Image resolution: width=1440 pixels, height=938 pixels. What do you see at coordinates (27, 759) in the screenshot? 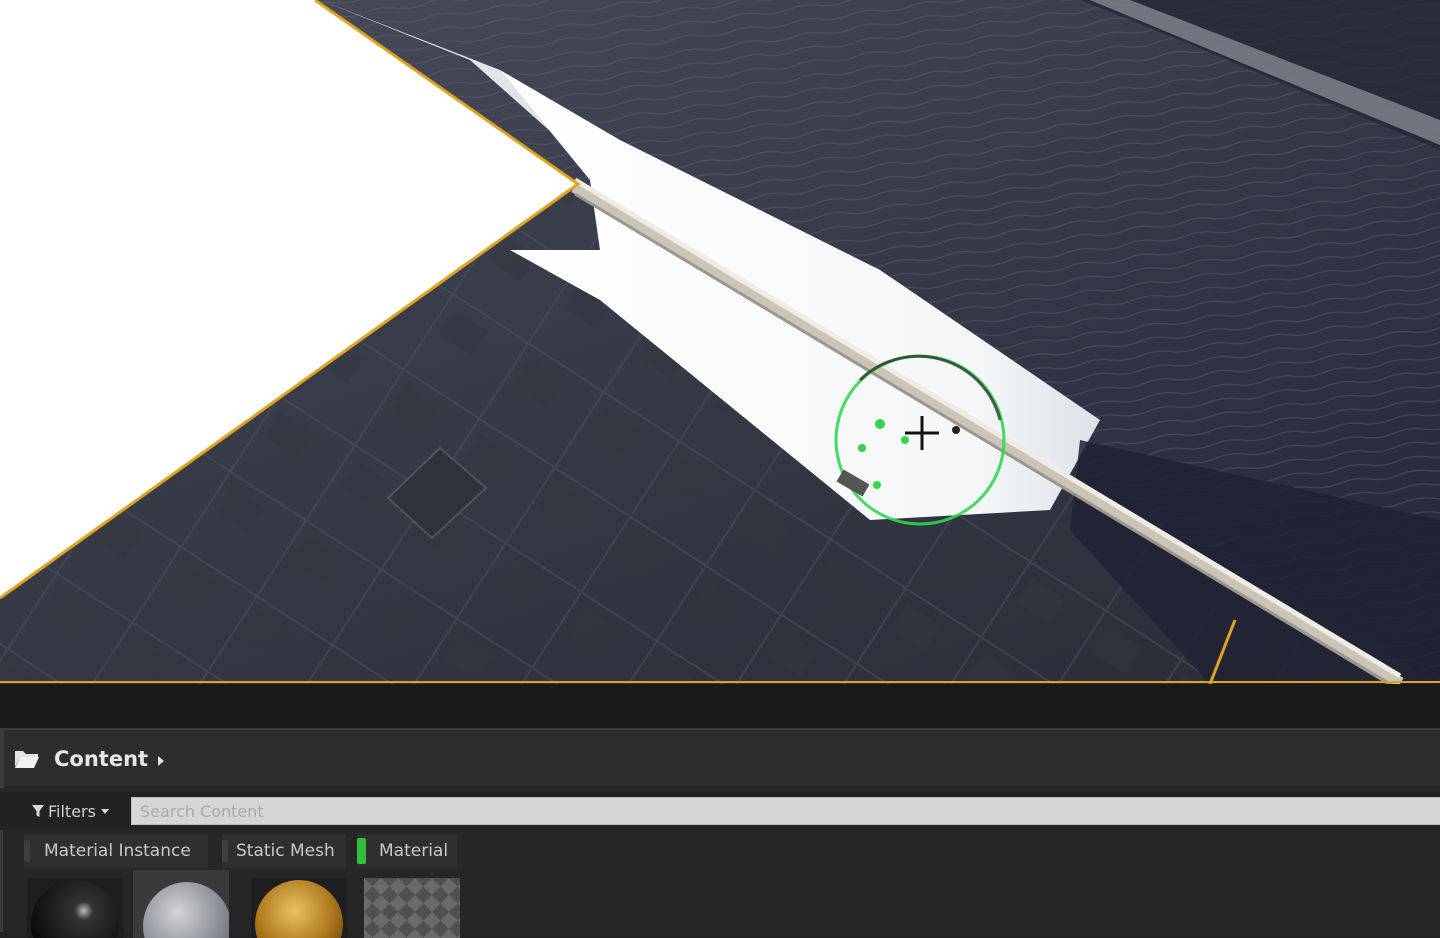
I see `folder-open-icon` at bounding box center [27, 759].